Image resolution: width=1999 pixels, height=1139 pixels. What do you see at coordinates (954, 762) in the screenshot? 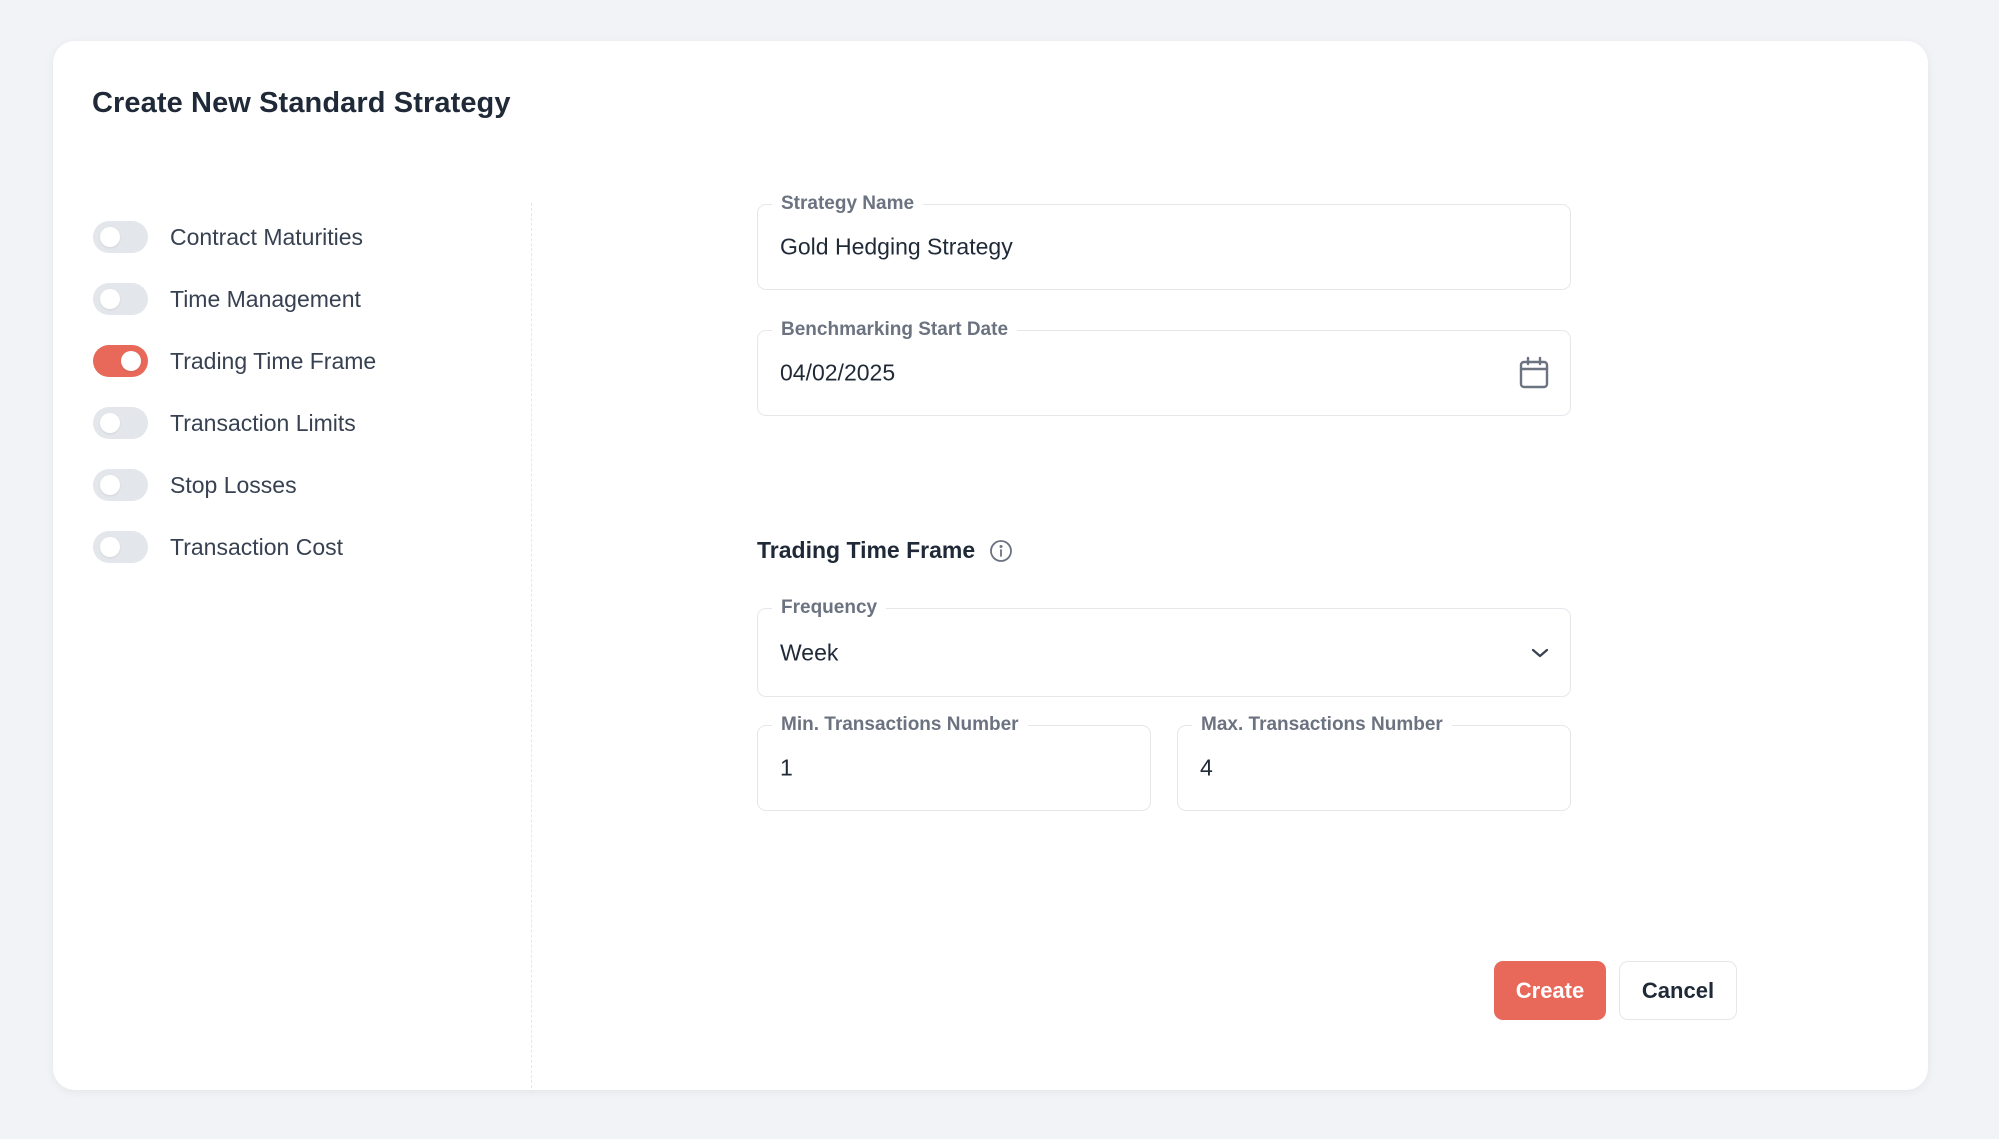
I see `min-transactions-field: Min. Transactions Number 1` at bounding box center [954, 762].